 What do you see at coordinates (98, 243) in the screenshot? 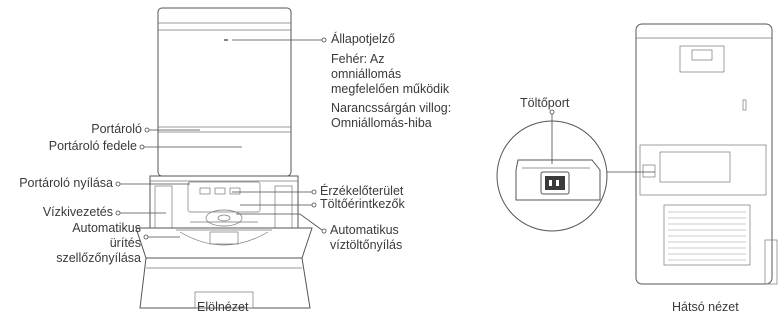
I see `label-auto-empty-vent: Automatikus ürítés szellőzőnyílása` at bounding box center [98, 243].